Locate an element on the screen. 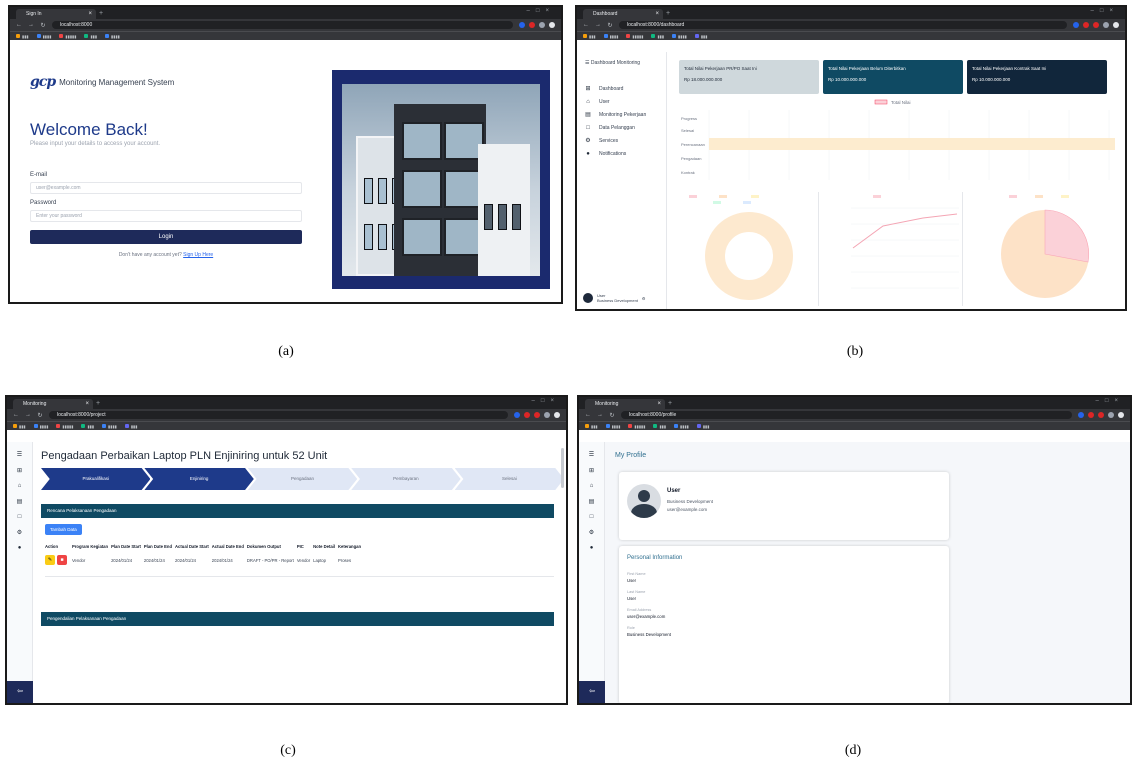 The width and height of the screenshot is (1134, 763). card-value: Rp 18.000.000.000 is located at coordinates (703, 79).